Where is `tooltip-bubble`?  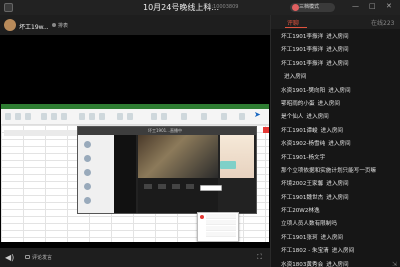
tooltip-bubble is located at coordinates (211, 188).